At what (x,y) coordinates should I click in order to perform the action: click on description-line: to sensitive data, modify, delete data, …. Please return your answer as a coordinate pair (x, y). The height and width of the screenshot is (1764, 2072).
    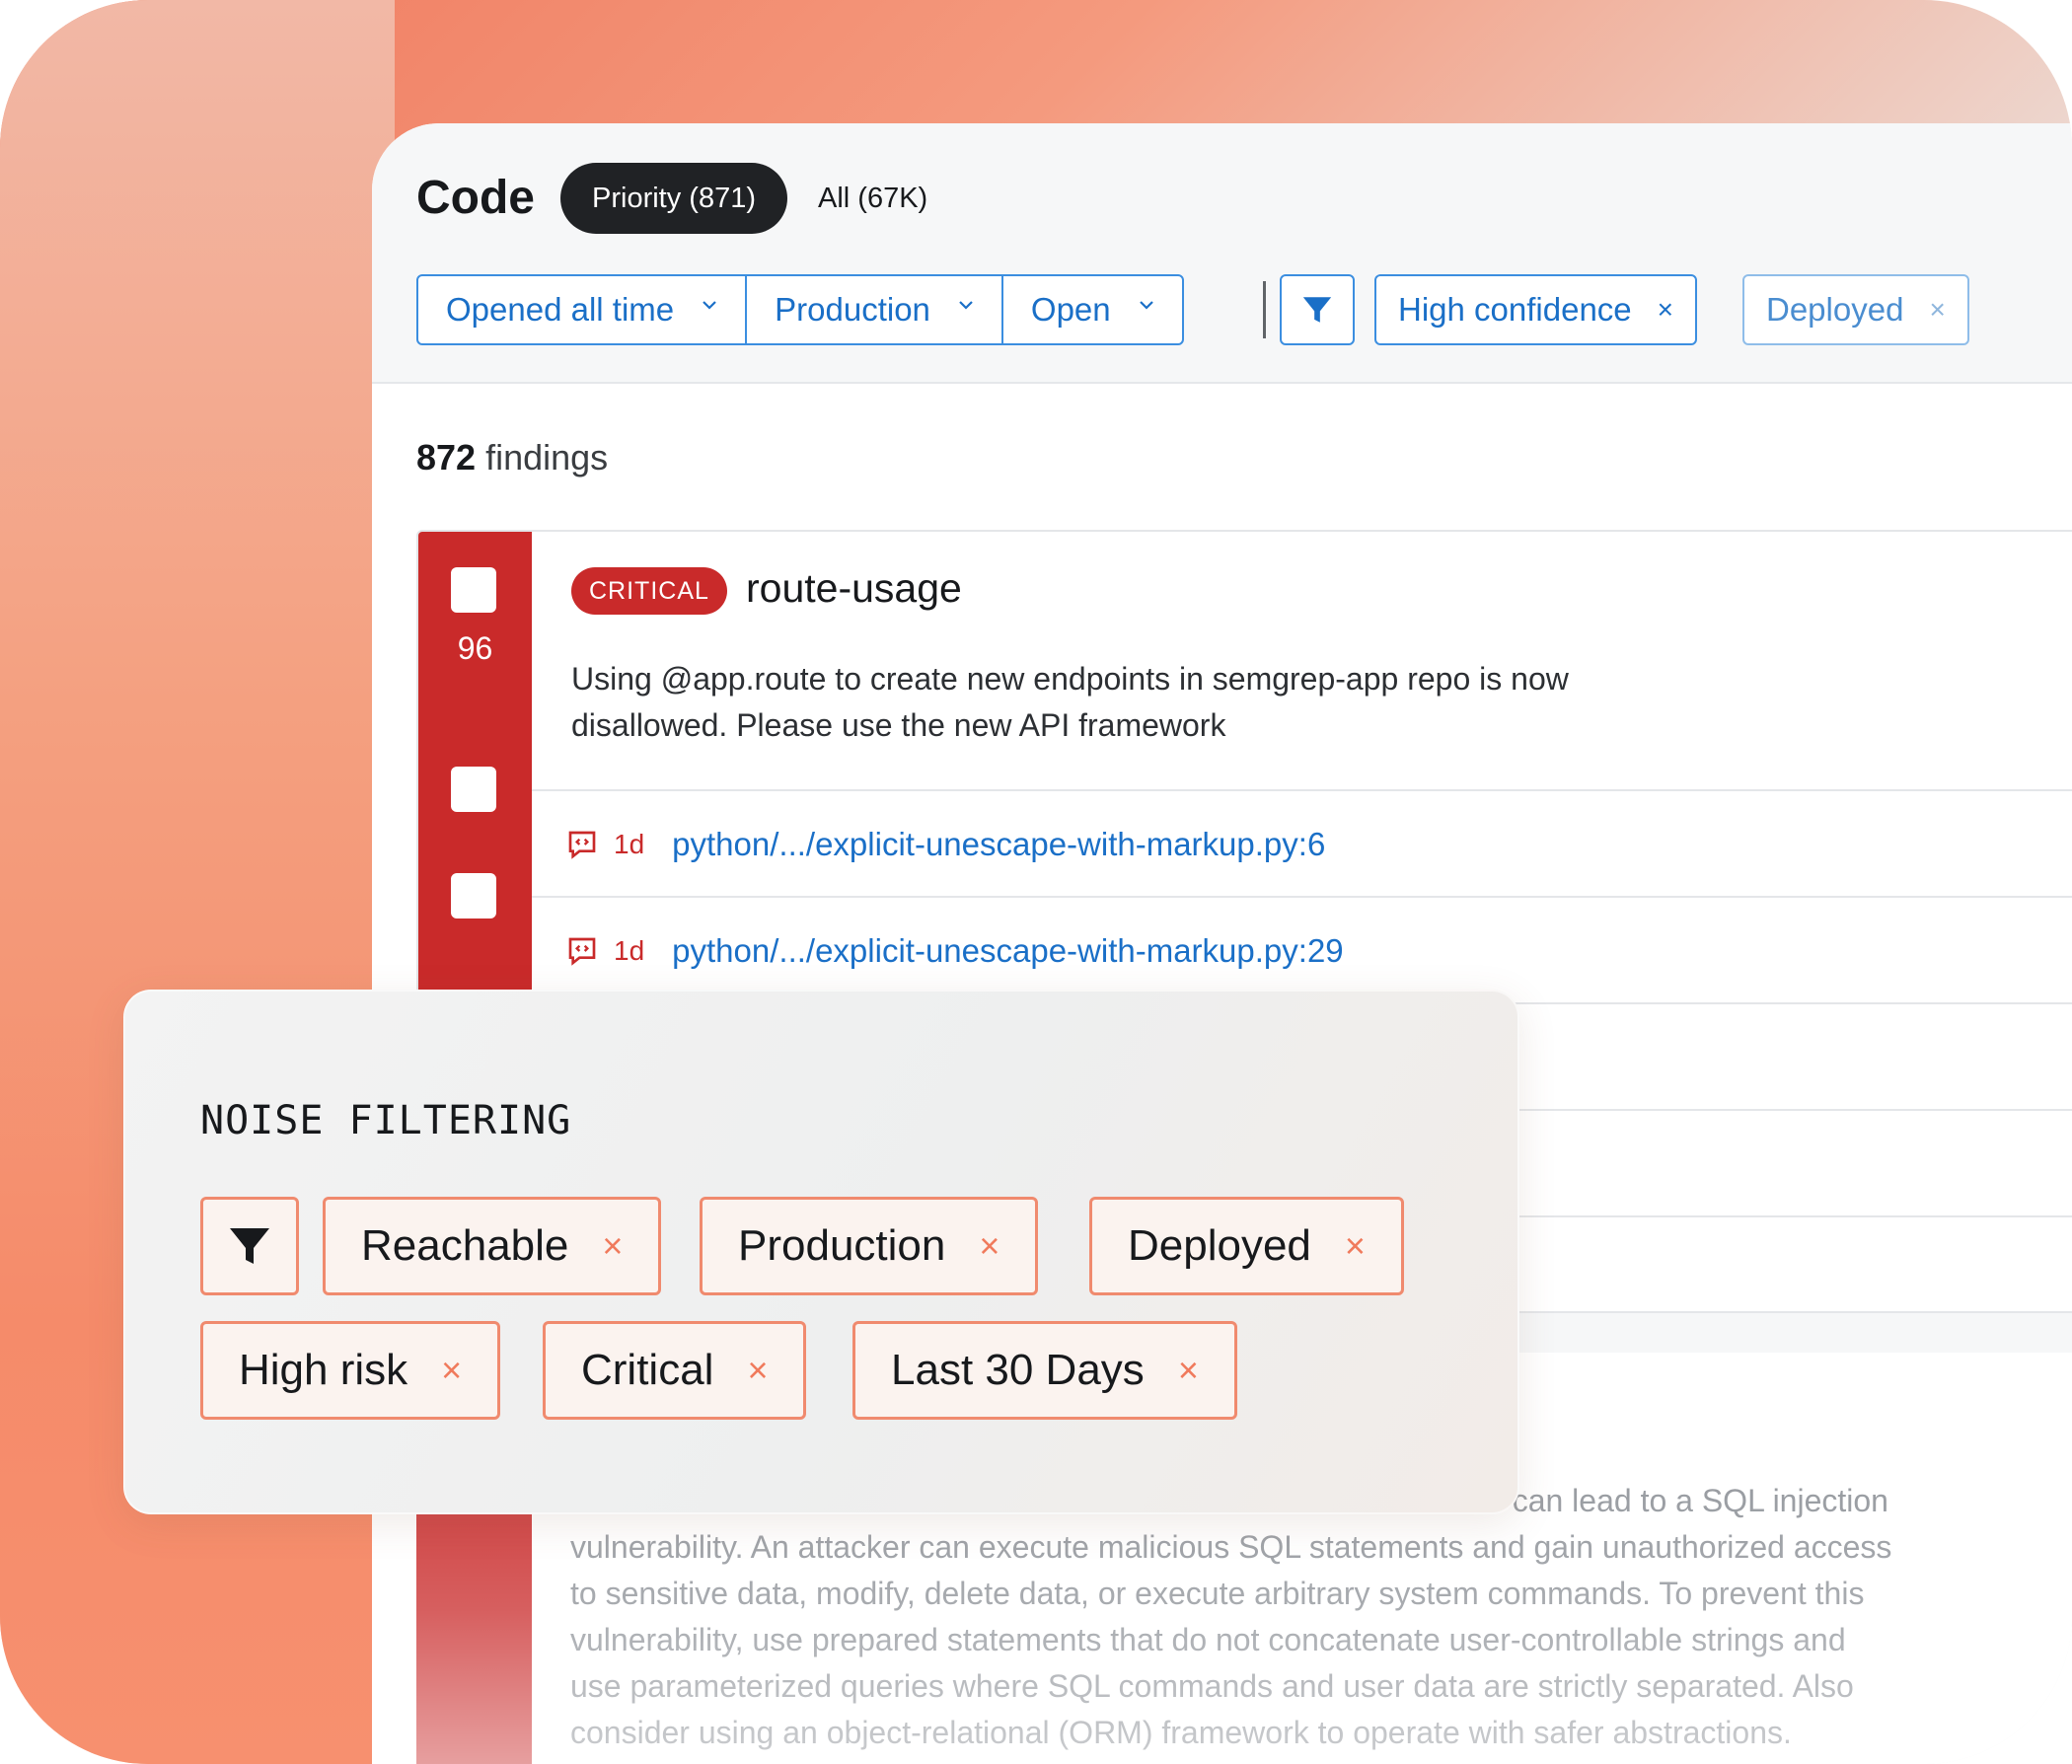
    Looking at the image, I should click on (1217, 1593).